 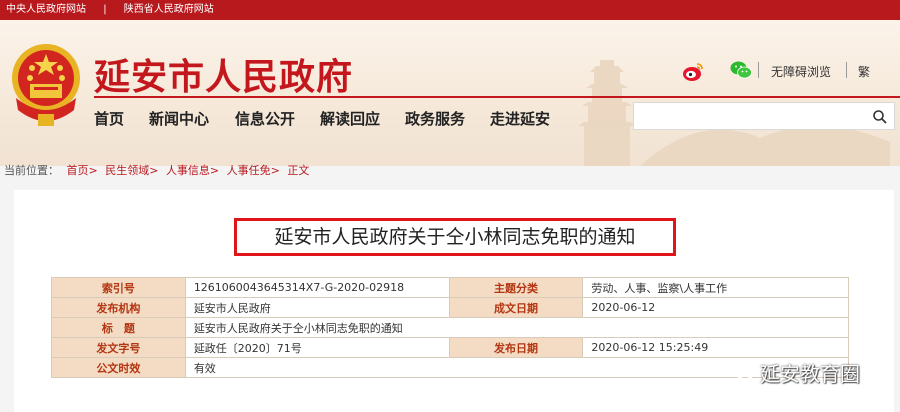 What do you see at coordinates (715, 287) in the screenshot?
I see `meta-value: 劳动、人事、监察\人事工作` at bounding box center [715, 287].